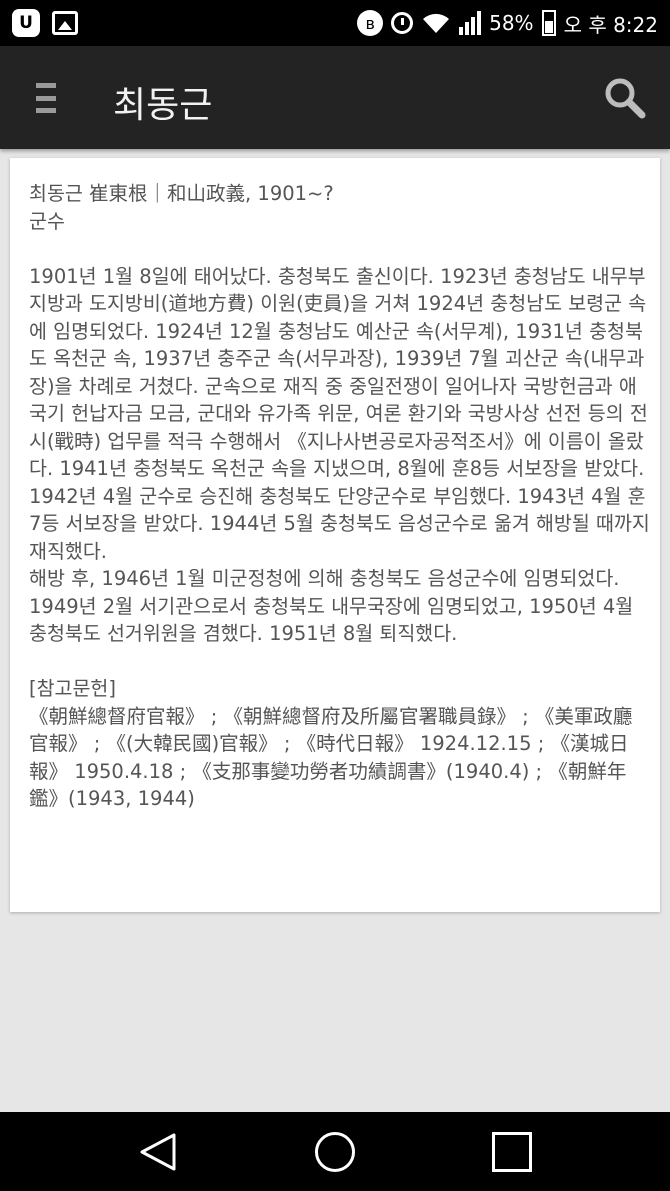 The height and width of the screenshot is (1191, 670). Describe the element at coordinates (335, 97) in the screenshot. I see `app-bar: 최동근` at that location.